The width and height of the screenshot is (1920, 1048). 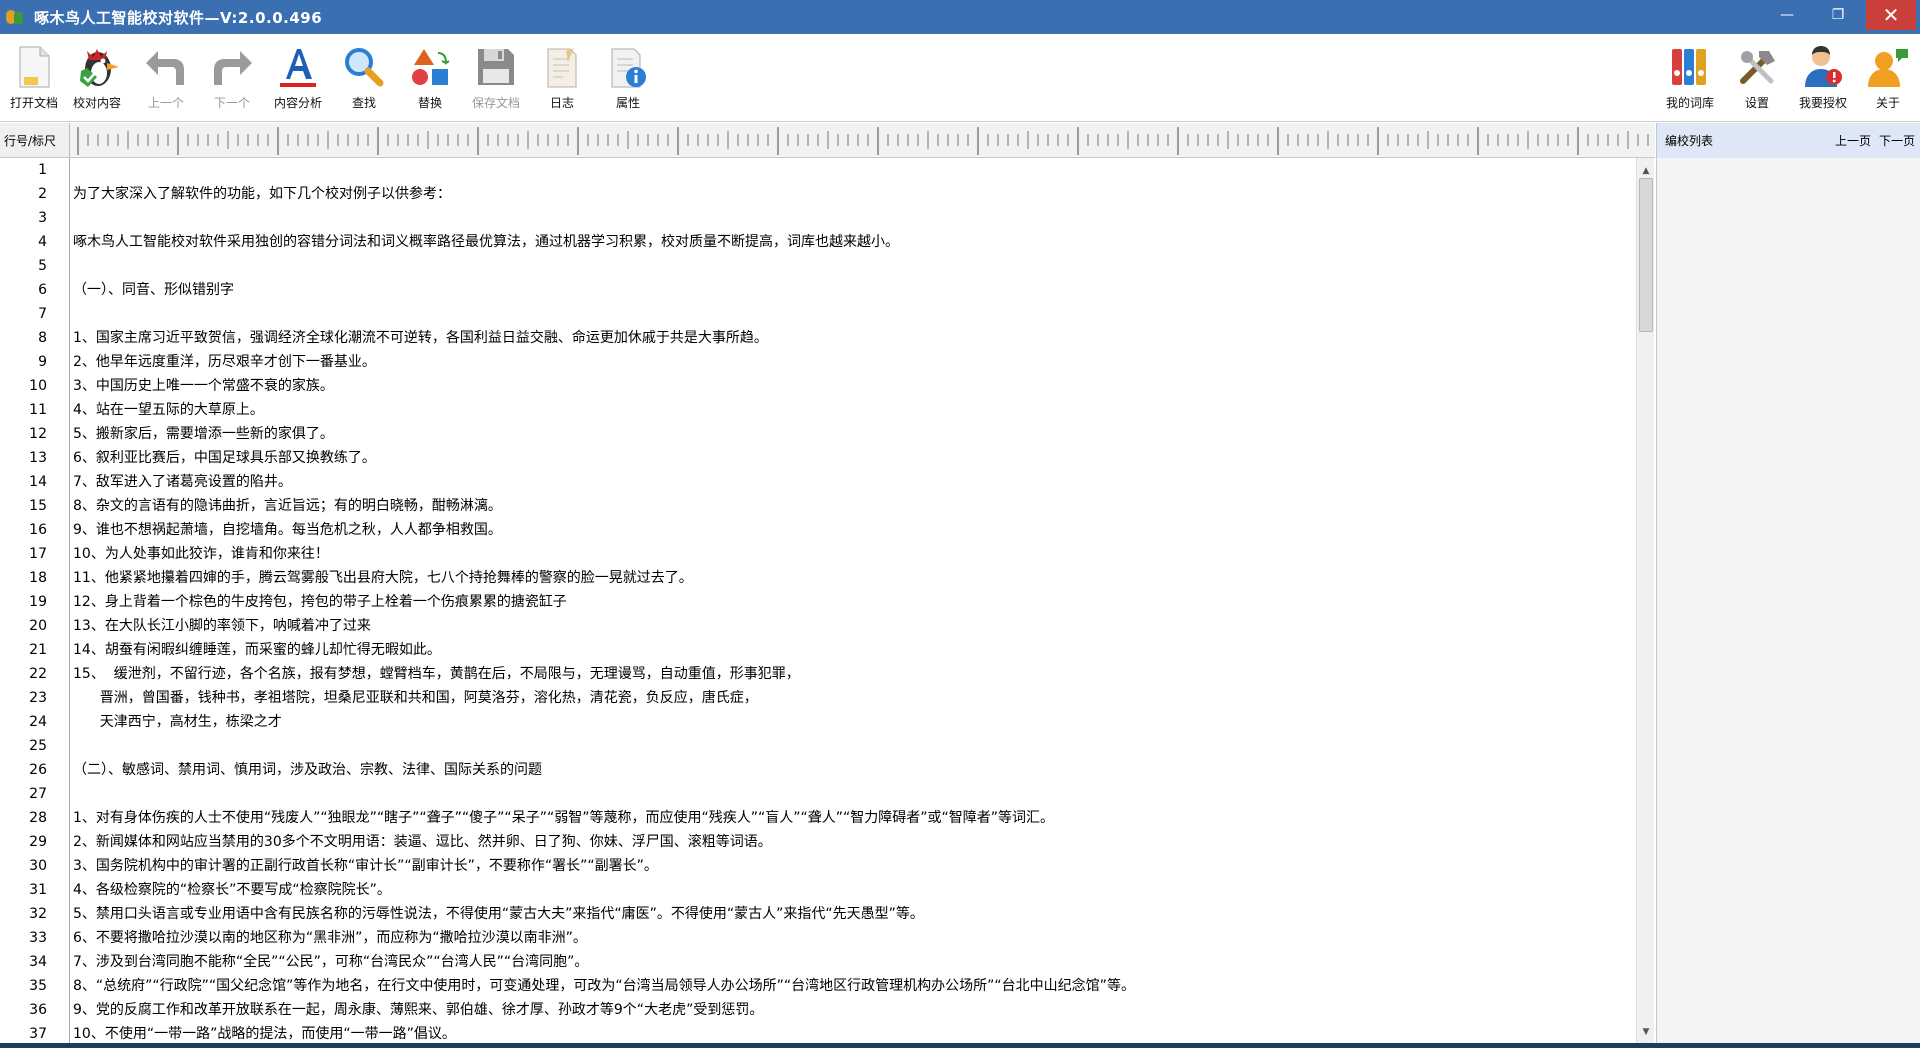 I want to click on line-number: 28, so click(x=38, y=818).